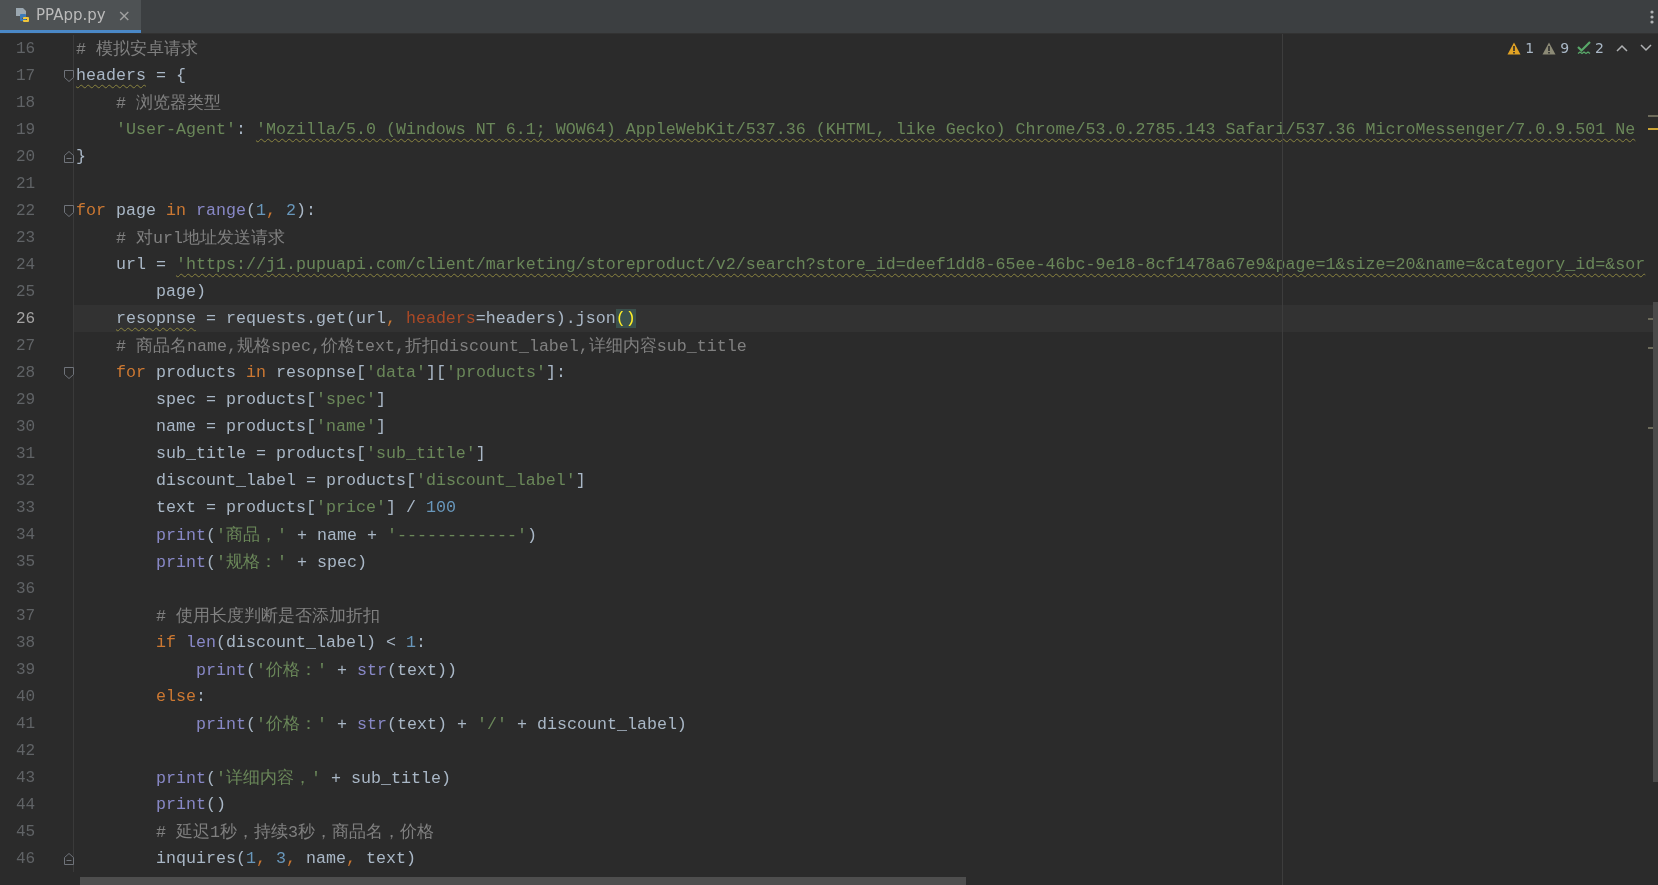  What do you see at coordinates (26, 534) in the screenshot?
I see `line-number: 34` at bounding box center [26, 534].